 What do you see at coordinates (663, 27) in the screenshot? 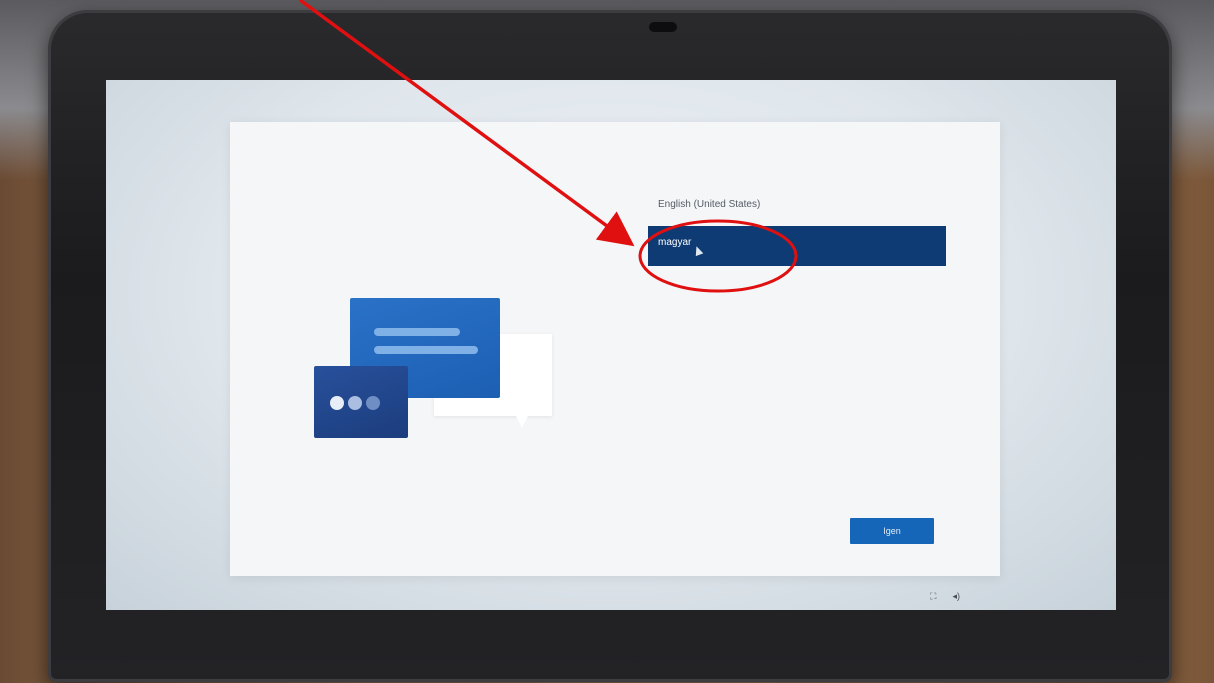
I see `webcam` at bounding box center [663, 27].